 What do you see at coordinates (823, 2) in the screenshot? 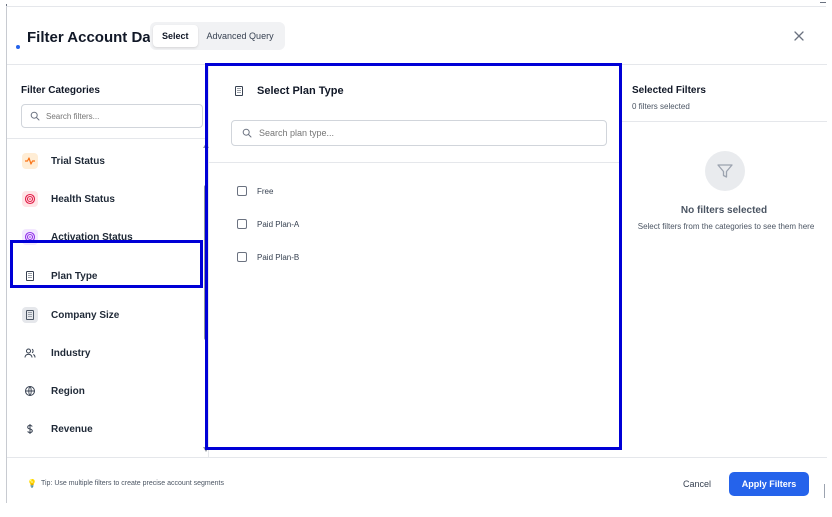
I see `window-corner-mark-right` at bounding box center [823, 2].